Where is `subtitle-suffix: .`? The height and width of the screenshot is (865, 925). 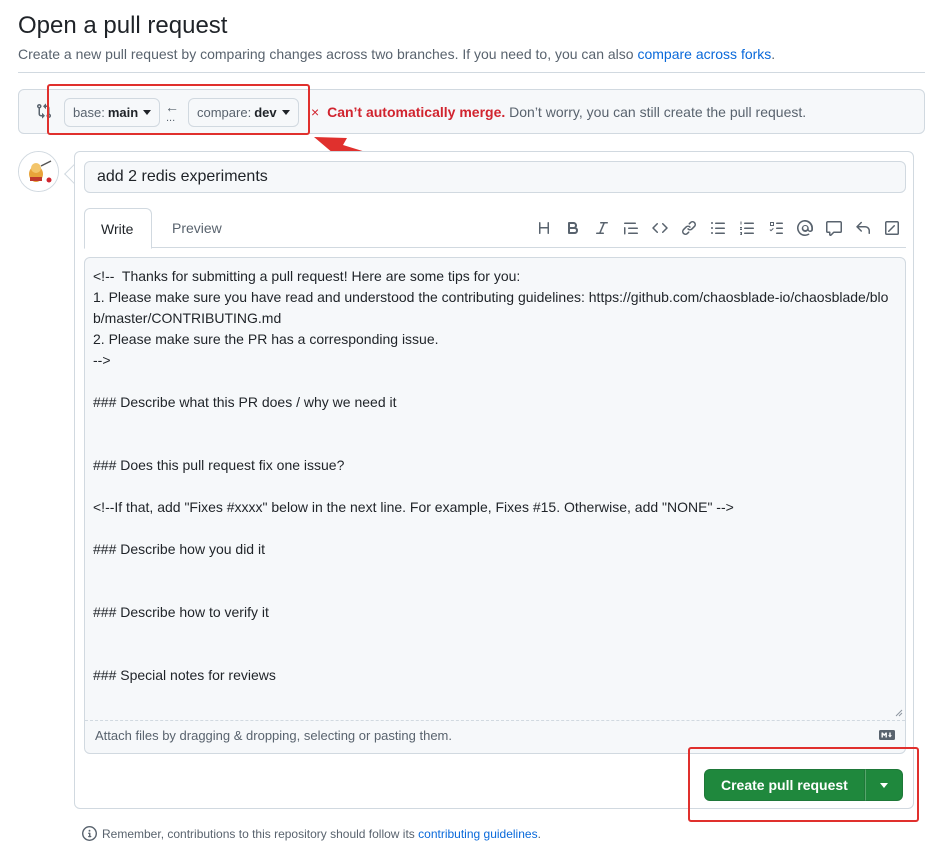 subtitle-suffix: . is located at coordinates (773, 54).